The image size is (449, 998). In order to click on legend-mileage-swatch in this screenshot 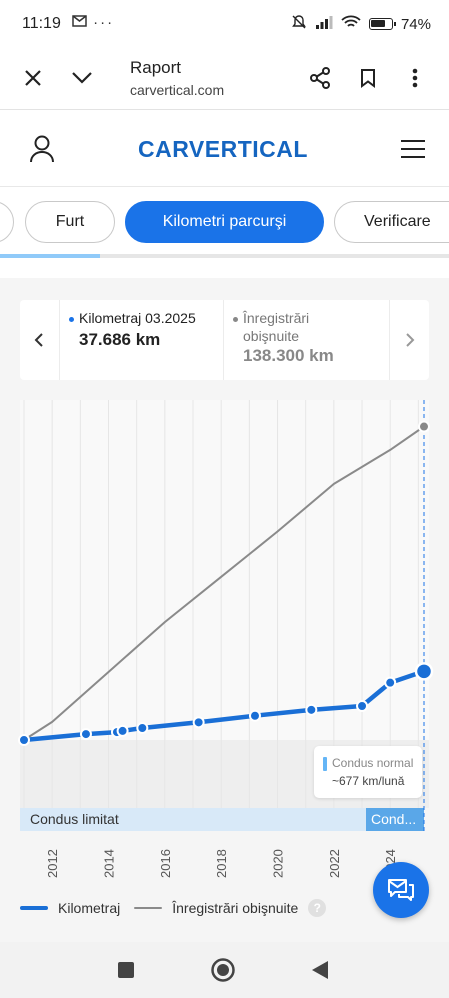, I will do `click(34, 908)`.